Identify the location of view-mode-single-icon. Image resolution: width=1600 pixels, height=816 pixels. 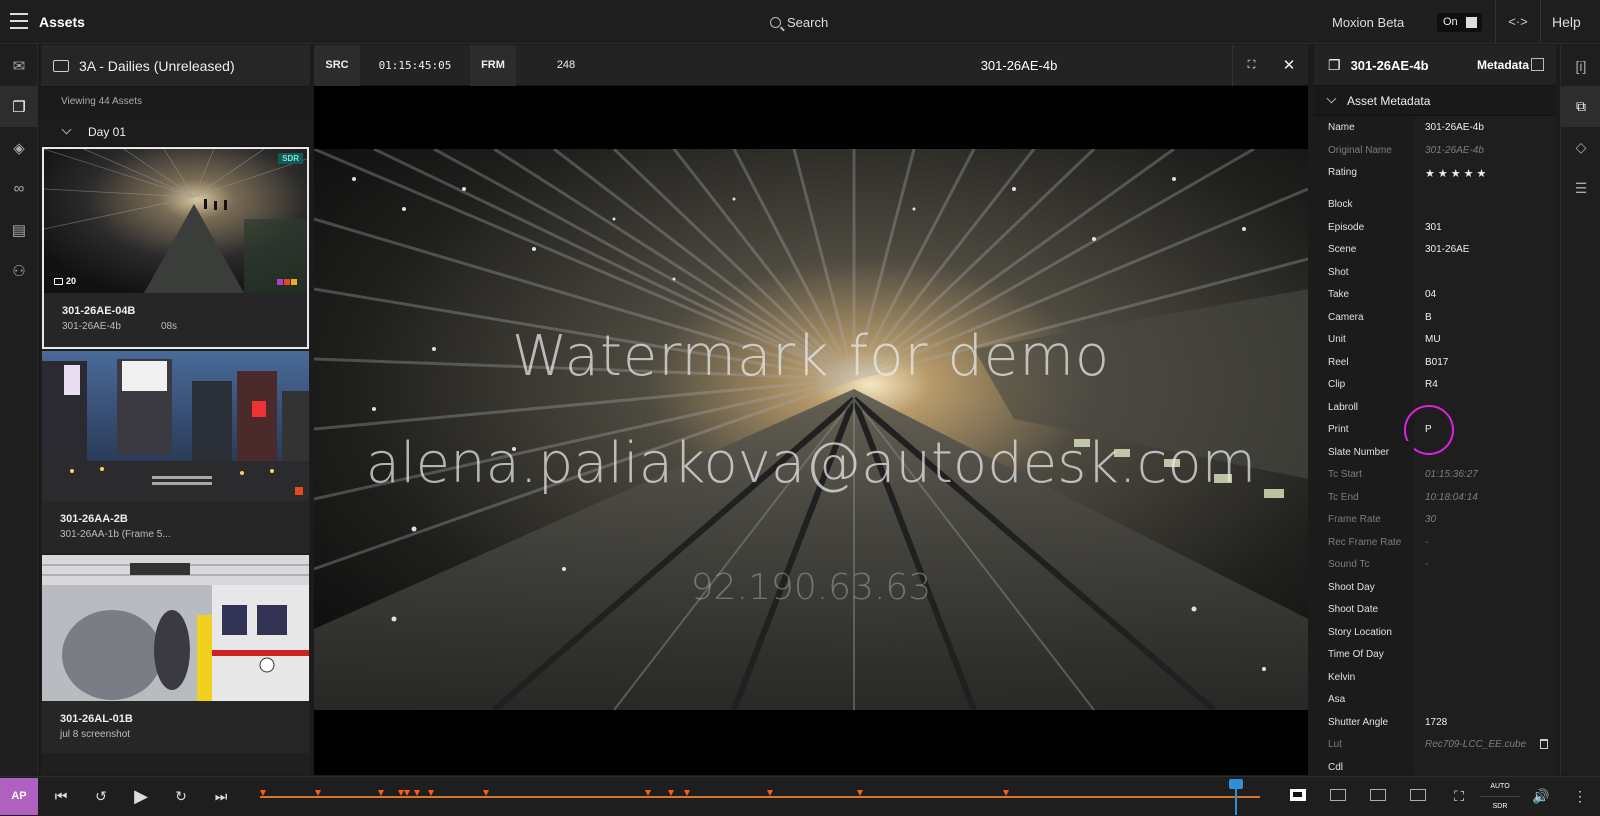
(1298, 795).